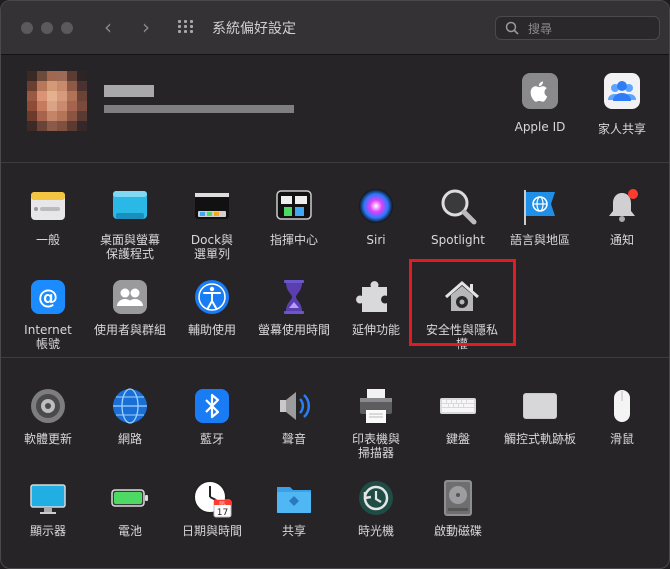 The height and width of the screenshot is (569, 670). Describe the element at coordinates (212, 207) in the screenshot. I see `dock-icon` at that location.